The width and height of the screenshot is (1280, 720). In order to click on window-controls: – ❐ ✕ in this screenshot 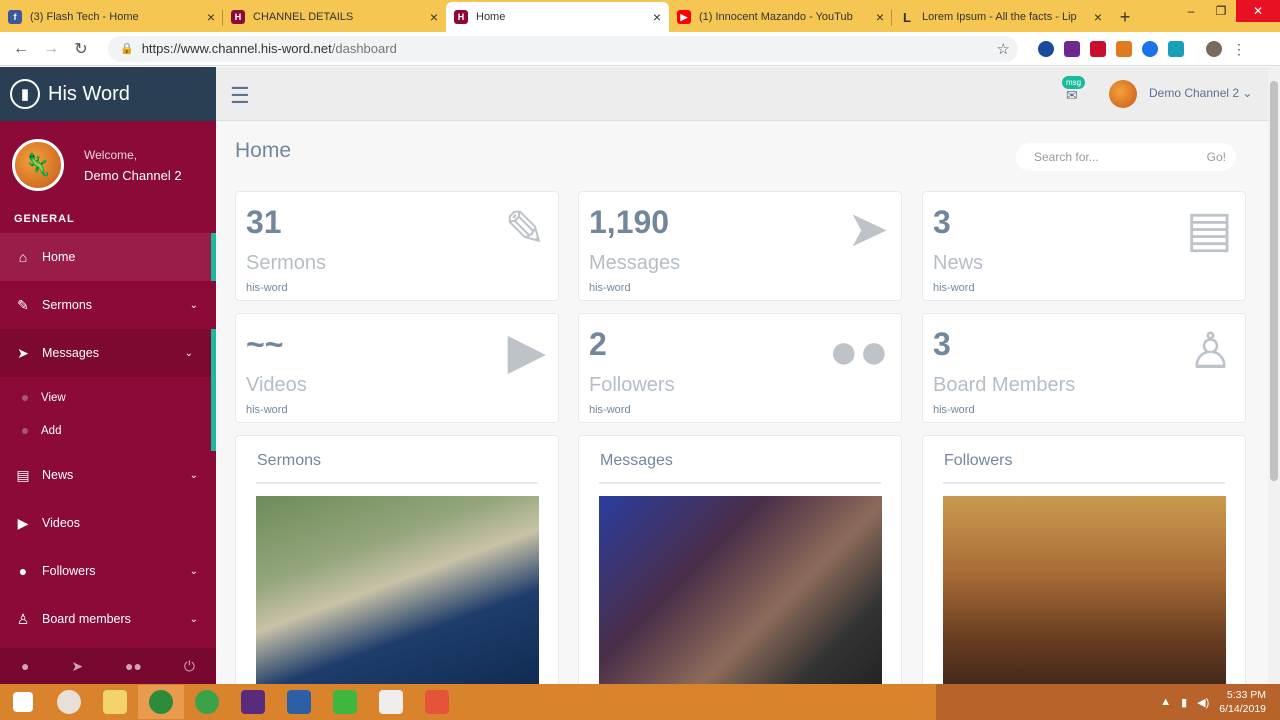, I will do `click(1228, 11)`.